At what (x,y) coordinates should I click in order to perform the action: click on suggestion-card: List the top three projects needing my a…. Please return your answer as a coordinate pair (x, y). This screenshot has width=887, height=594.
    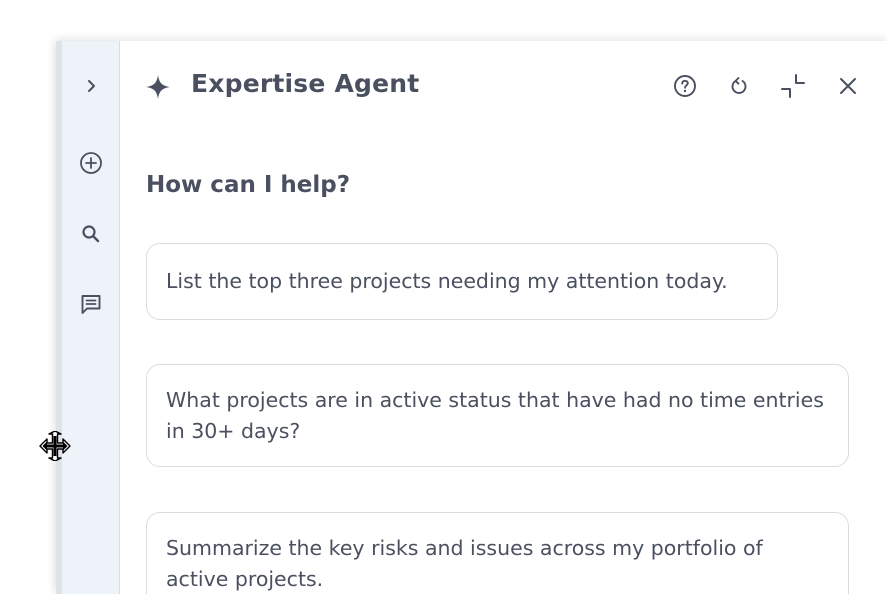
    Looking at the image, I should click on (462, 281).